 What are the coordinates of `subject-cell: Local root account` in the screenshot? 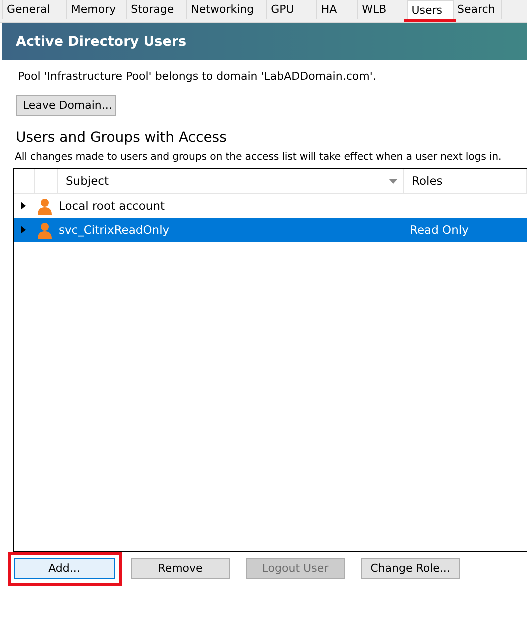 It's located at (112, 206).